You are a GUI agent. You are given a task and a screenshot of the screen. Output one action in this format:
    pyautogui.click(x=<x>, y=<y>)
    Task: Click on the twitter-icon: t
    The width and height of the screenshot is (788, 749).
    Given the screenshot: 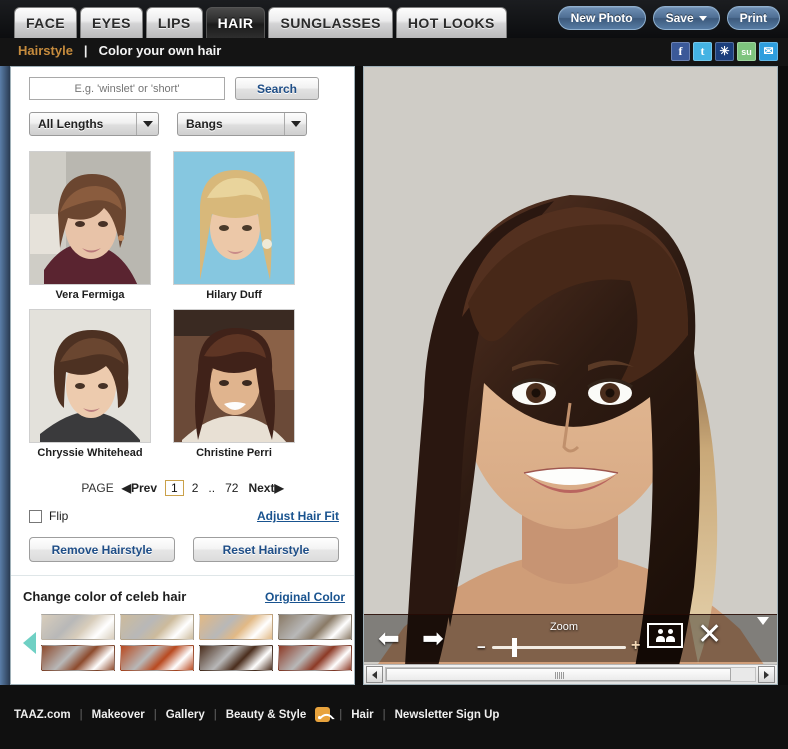 What is the action you would take?
    pyautogui.click(x=702, y=51)
    